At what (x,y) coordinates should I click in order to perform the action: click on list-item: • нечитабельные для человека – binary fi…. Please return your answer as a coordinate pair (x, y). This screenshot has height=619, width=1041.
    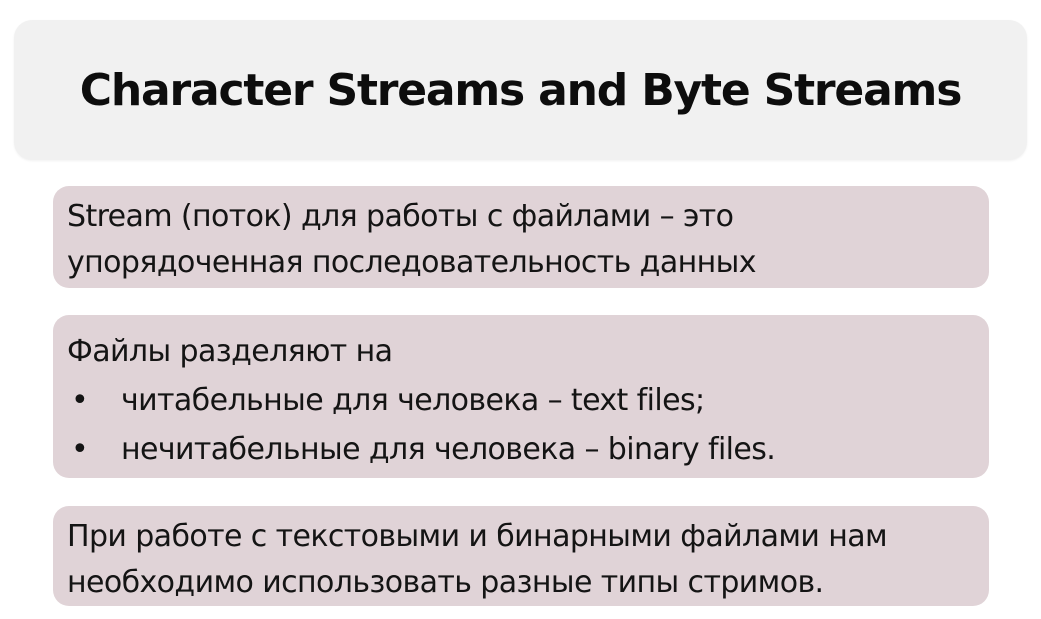
    Looking at the image, I should click on (528, 449).